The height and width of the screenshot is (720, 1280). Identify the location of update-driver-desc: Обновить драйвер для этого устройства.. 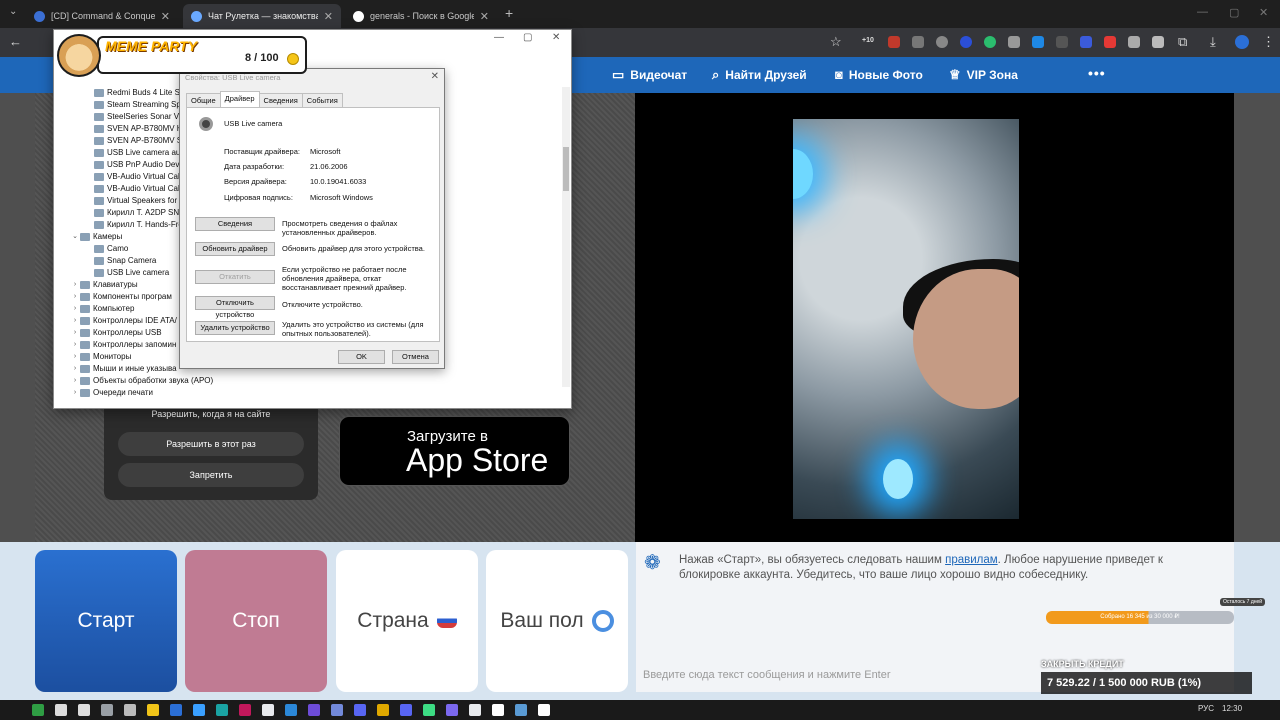
(353, 248).